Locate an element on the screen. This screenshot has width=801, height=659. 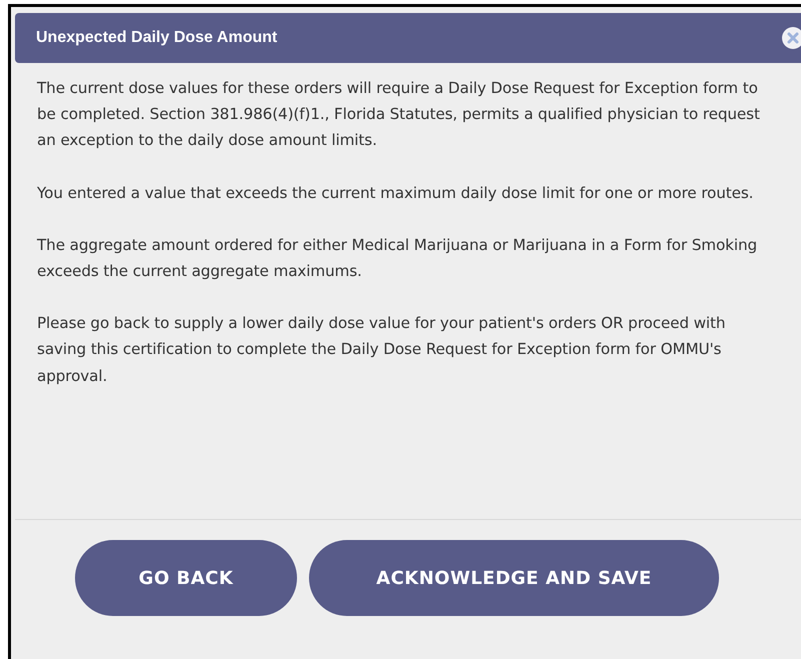
go-back-button: GO BACK is located at coordinates (186, 578).